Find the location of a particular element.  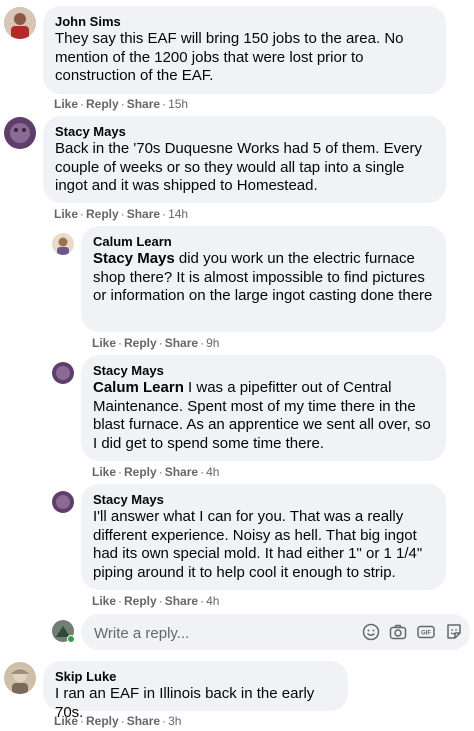

emoji-icon is located at coordinates (371, 632).